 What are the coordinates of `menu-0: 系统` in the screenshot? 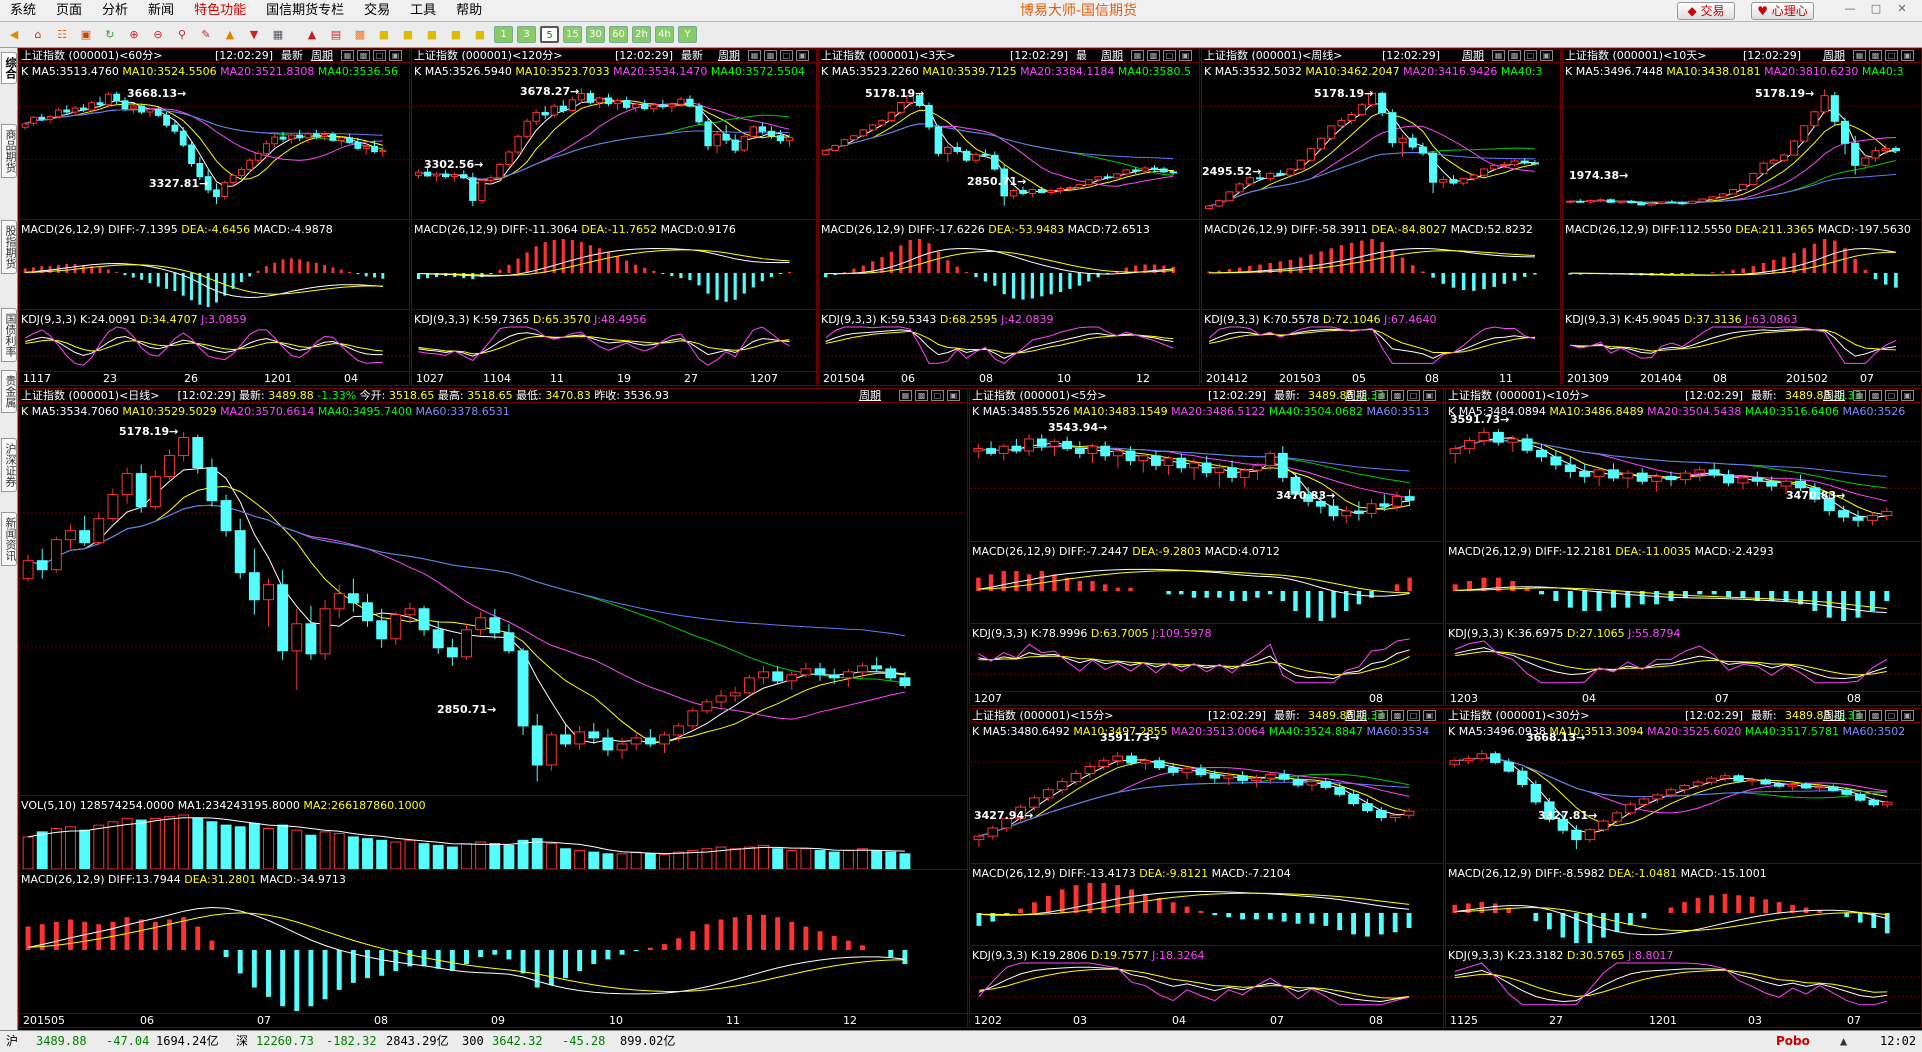 It's located at (23, 11).